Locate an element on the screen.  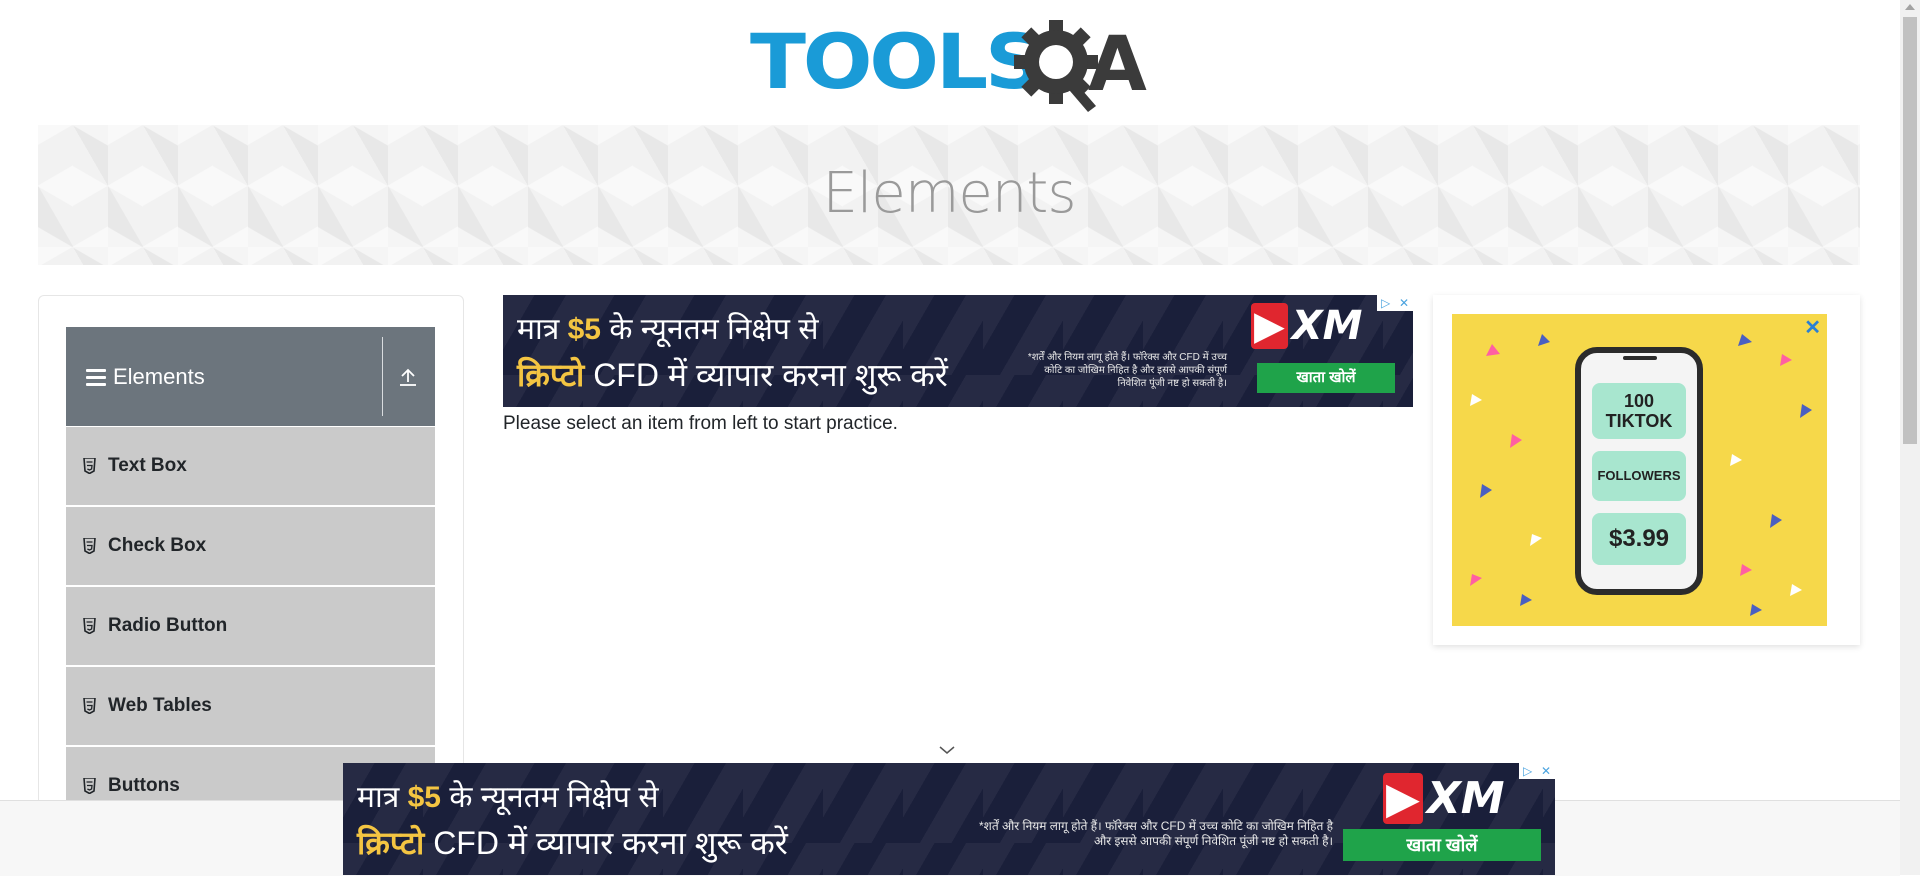
side-ad: ✕ 100 TIKTOK FOLLOWERS $3.99 is located at coordinates (1639, 470).